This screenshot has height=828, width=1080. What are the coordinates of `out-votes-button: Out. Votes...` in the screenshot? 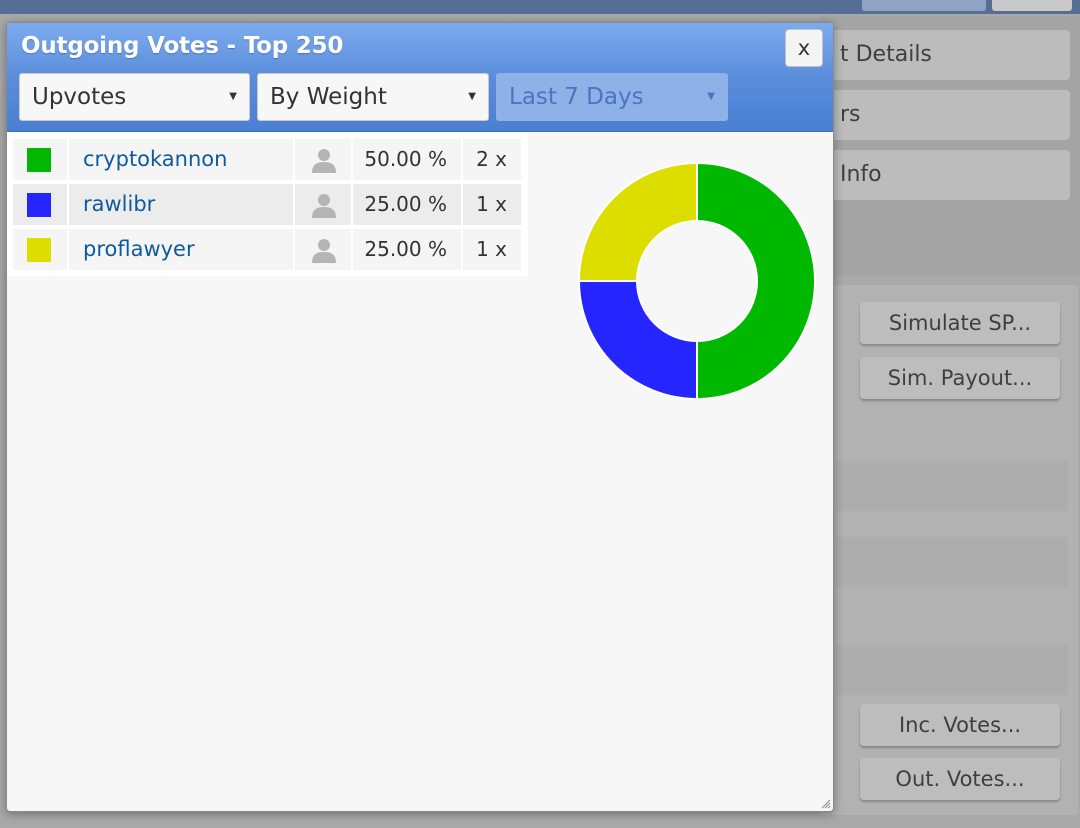 It's located at (960, 779).